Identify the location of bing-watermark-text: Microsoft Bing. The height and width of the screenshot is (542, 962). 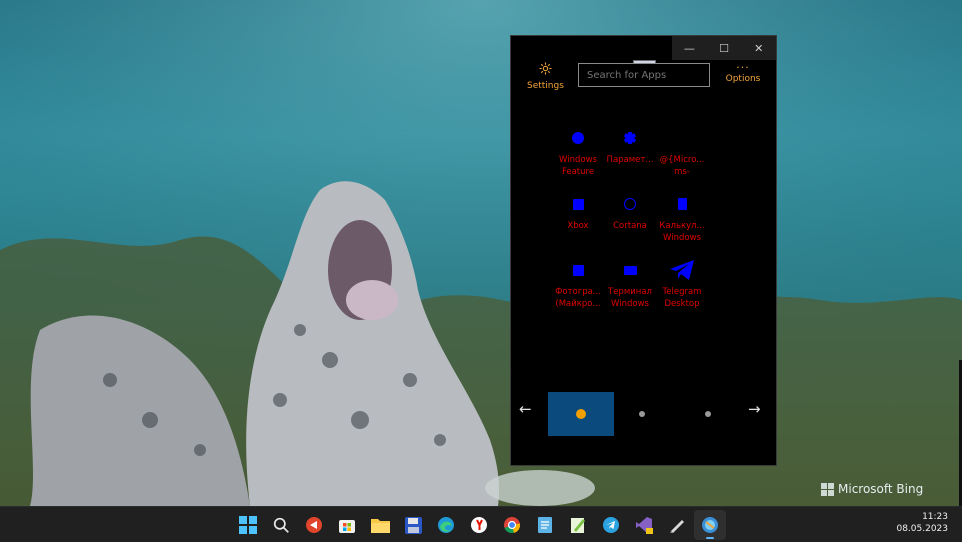
(881, 489).